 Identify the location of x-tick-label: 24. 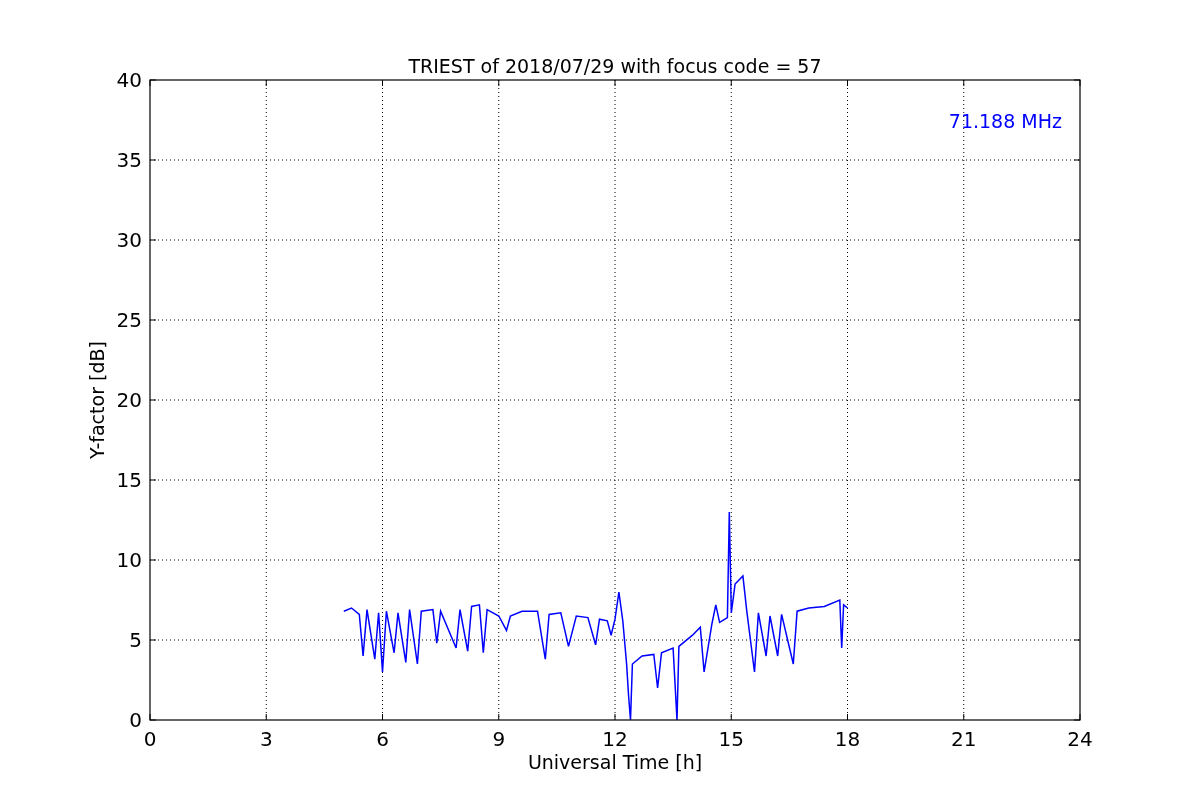
(1080, 739).